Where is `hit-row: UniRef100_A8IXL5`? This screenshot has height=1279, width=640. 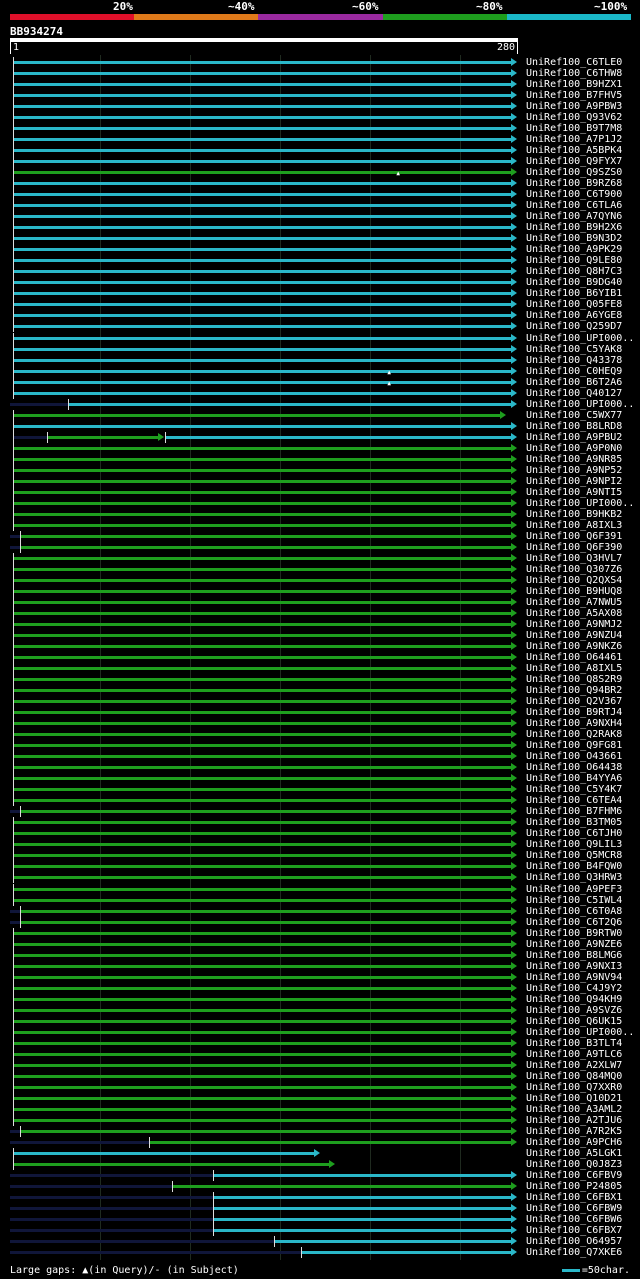 hit-row: UniRef100_A8IXL5 is located at coordinates (320, 669).